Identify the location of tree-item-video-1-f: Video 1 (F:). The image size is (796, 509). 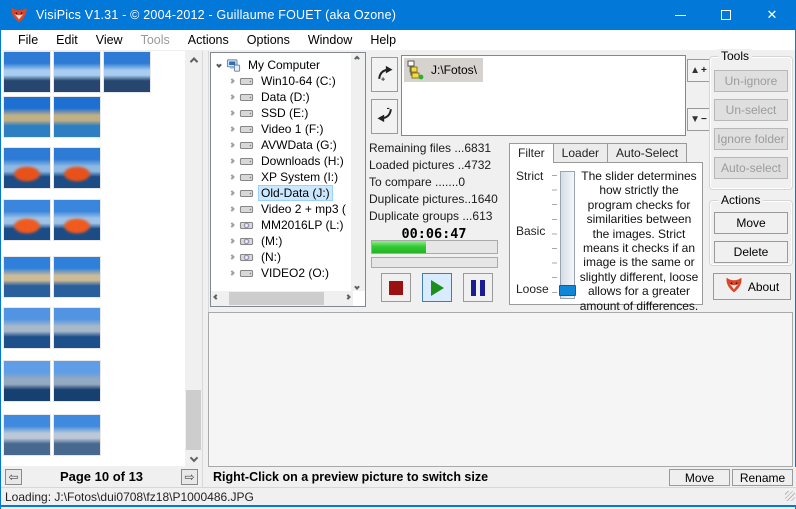
(276, 129).